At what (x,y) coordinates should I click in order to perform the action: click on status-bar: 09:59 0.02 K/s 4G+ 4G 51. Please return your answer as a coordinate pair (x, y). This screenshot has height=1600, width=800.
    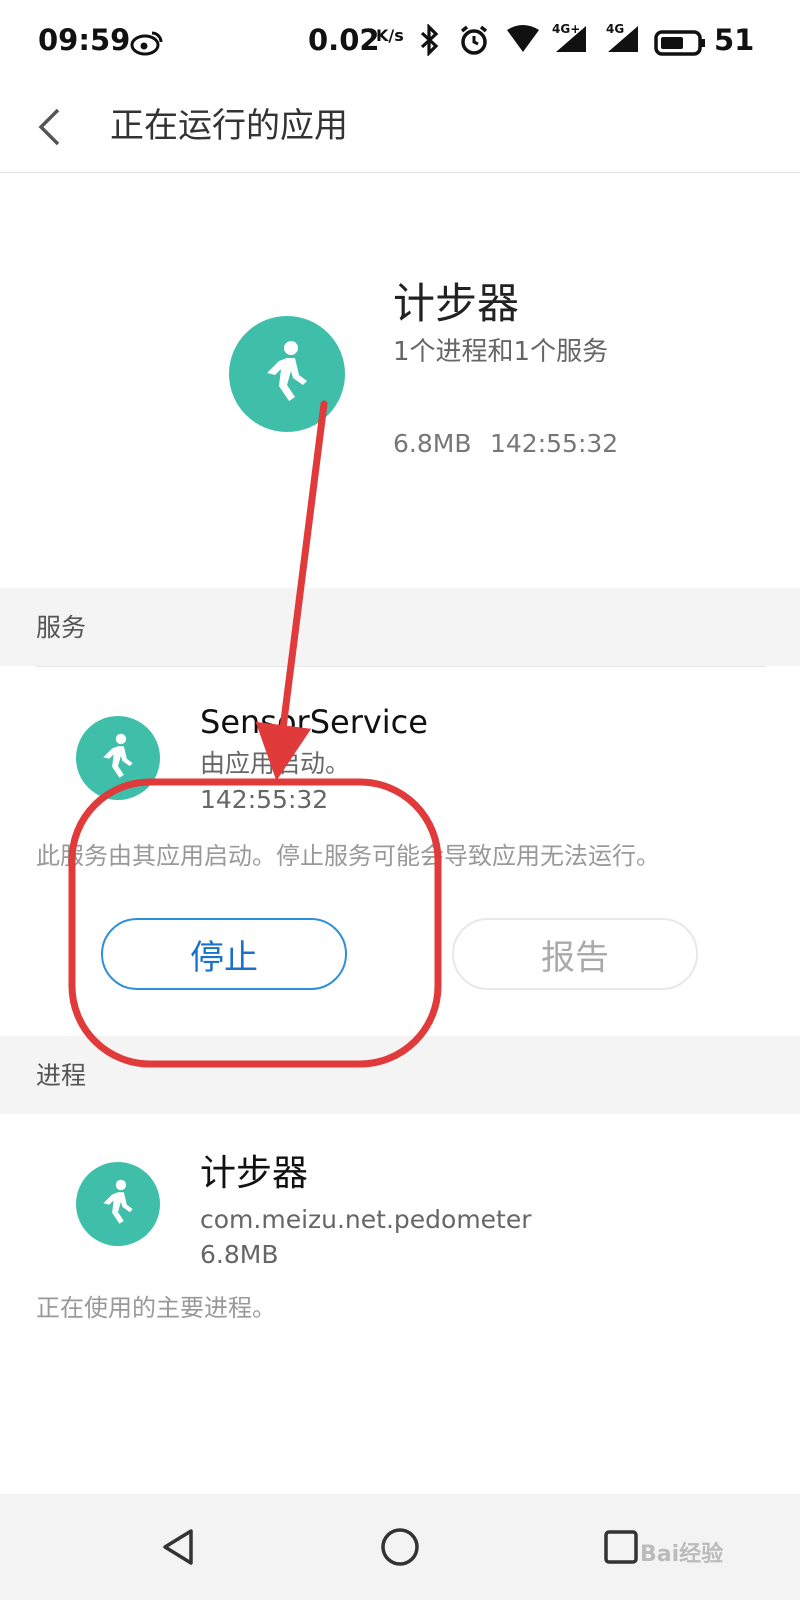
    Looking at the image, I should click on (400, 40).